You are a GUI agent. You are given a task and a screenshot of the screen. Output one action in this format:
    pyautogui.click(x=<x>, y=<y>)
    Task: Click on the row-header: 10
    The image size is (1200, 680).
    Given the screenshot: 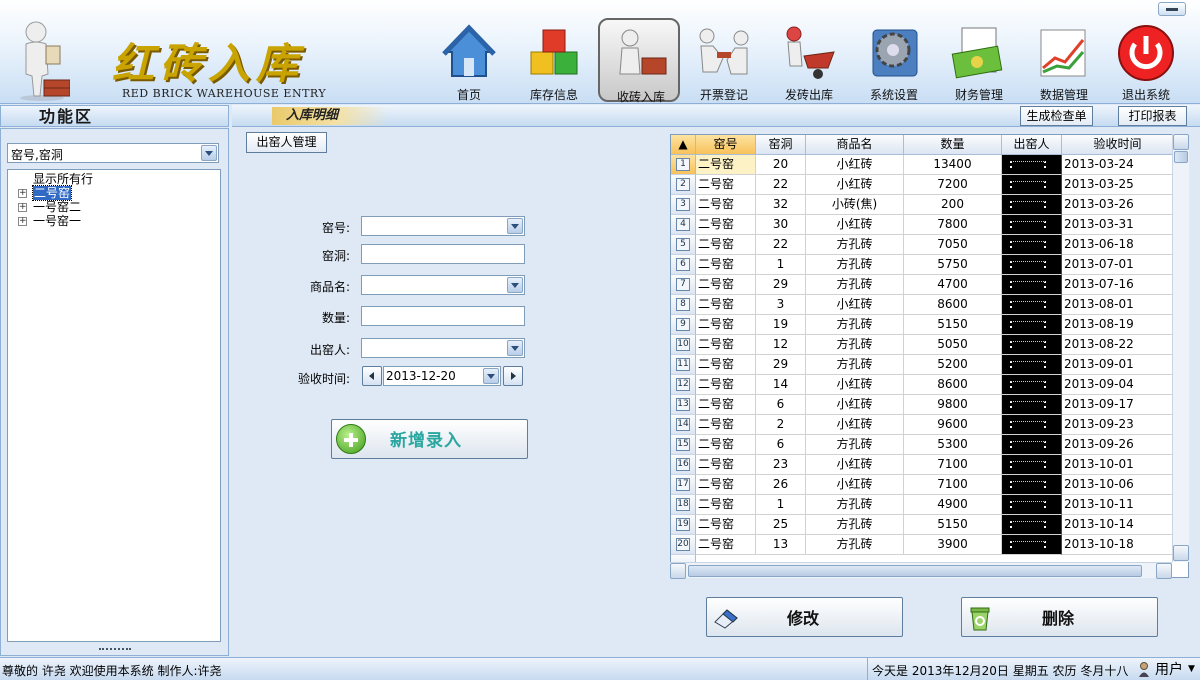 What is the action you would take?
    pyautogui.click(x=683, y=345)
    